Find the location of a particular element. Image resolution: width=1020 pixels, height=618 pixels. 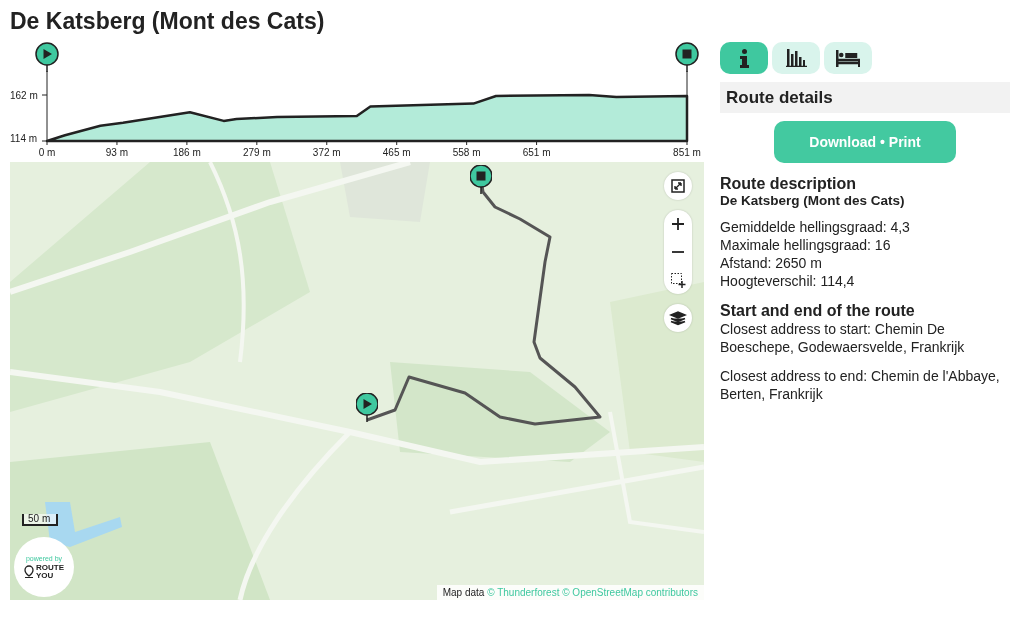

x-tick: 186 m is located at coordinates (187, 149).